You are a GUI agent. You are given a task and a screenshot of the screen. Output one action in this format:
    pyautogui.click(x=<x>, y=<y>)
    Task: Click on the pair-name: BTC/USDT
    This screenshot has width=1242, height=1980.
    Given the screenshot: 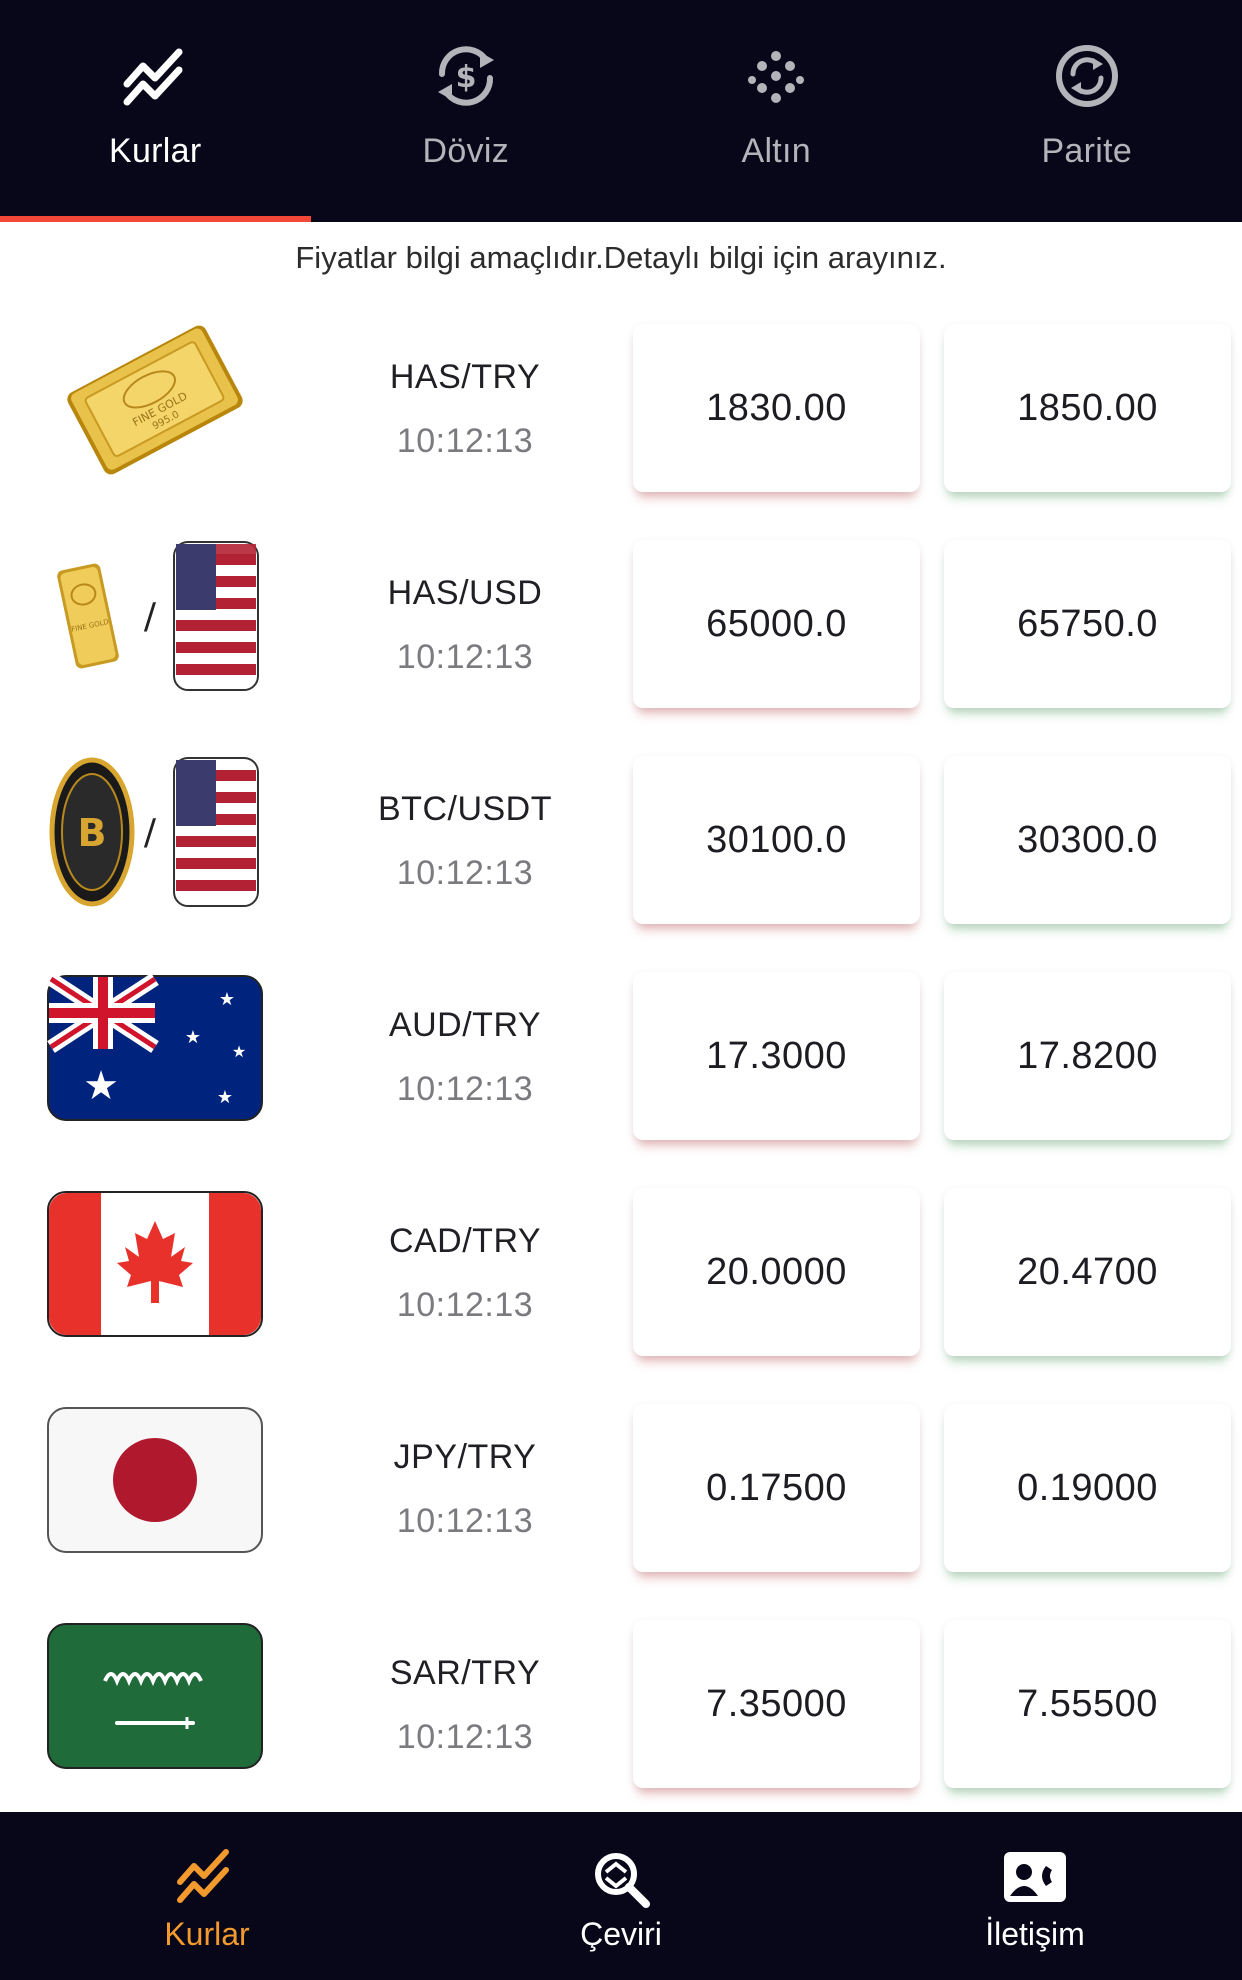 What is the action you would take?
    pyautogui.click(x=465, y=809)
    